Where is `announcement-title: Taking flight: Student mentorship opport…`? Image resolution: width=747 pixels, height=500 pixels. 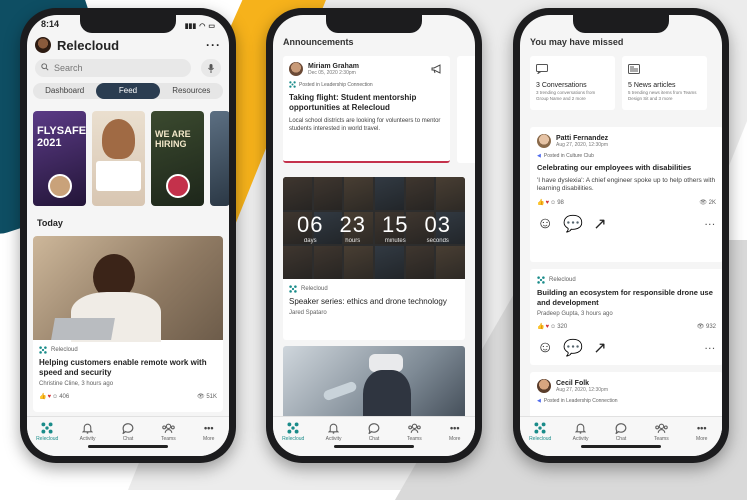 announcement-title: Taking flight: Student mentorship opport… is located at coordinates (366, 103).